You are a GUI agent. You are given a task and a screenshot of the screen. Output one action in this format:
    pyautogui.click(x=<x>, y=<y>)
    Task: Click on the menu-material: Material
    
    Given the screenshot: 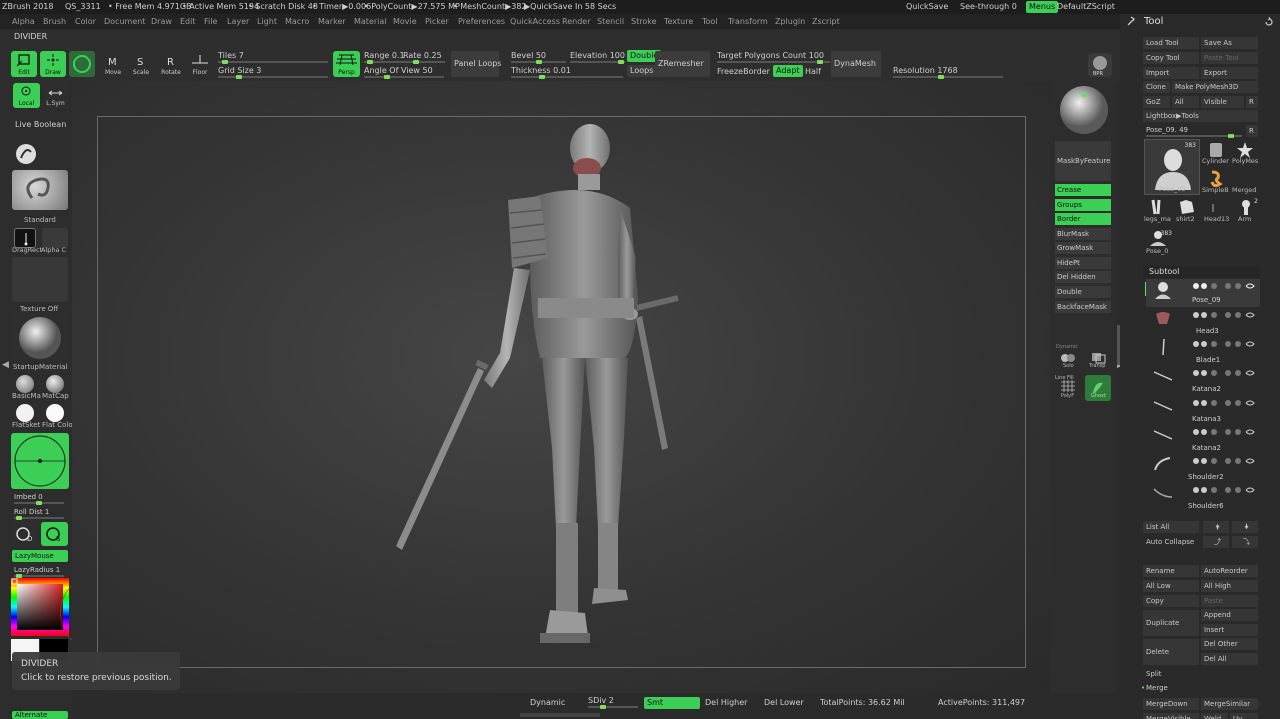 What is the action you would take?
    pyautogui.click(x=370, y=21)
    